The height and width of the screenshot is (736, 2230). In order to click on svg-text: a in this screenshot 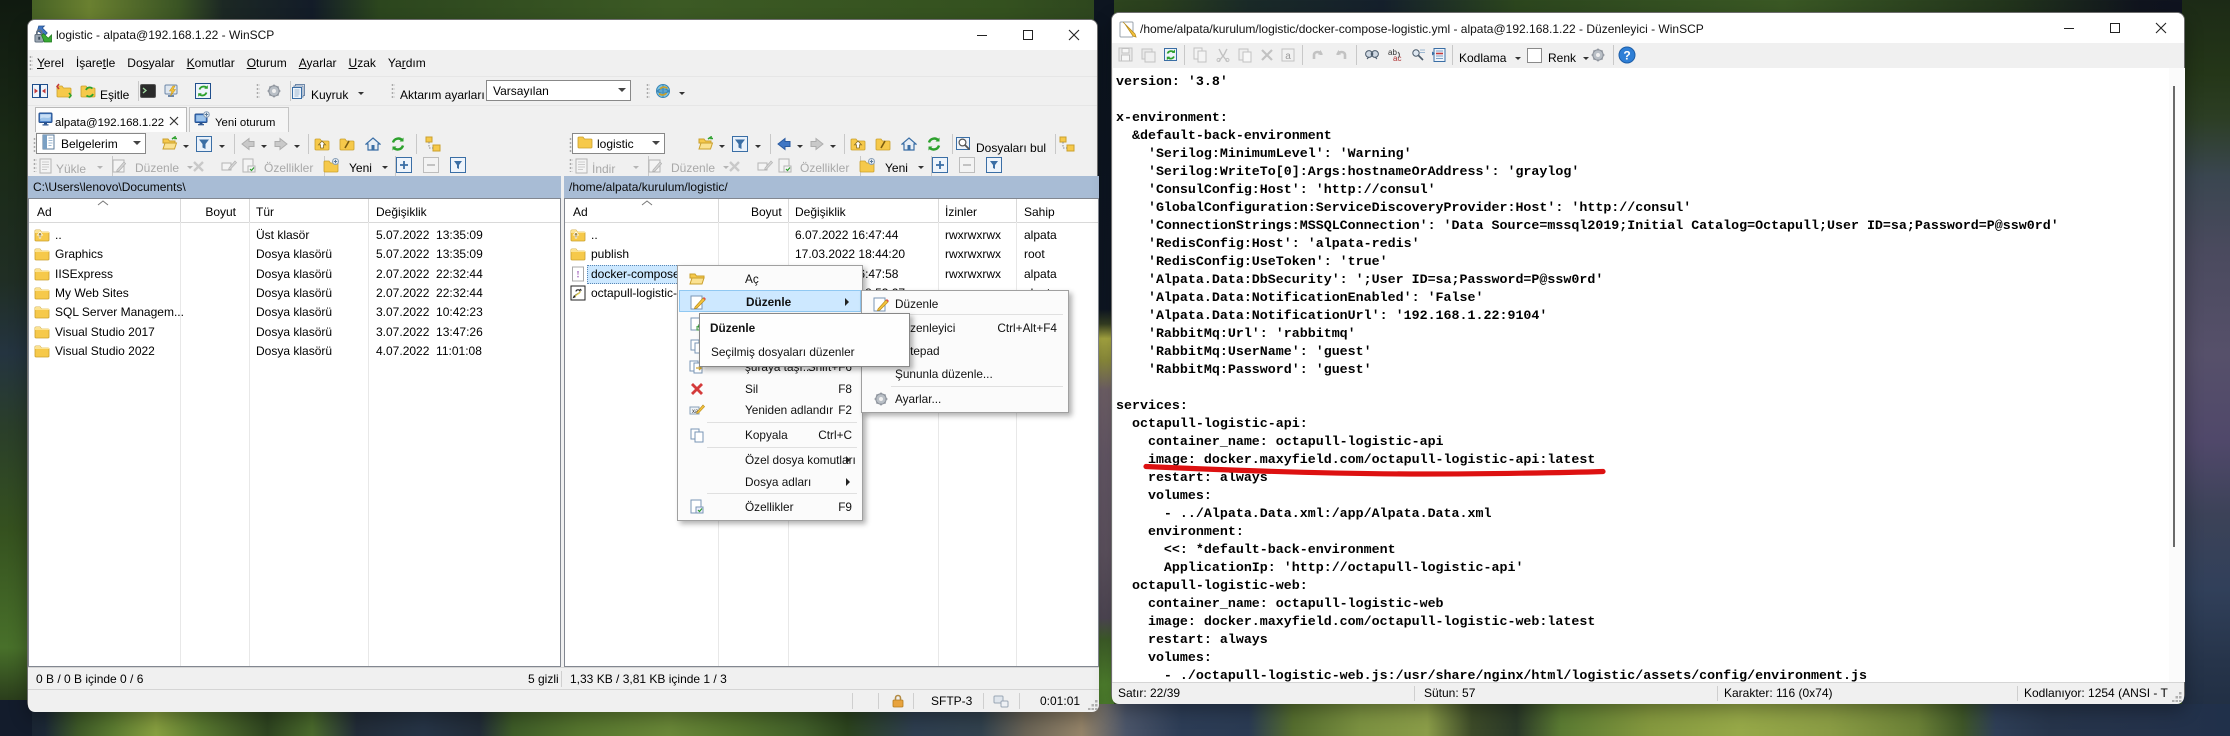, I will do `click(1288, 56)`.